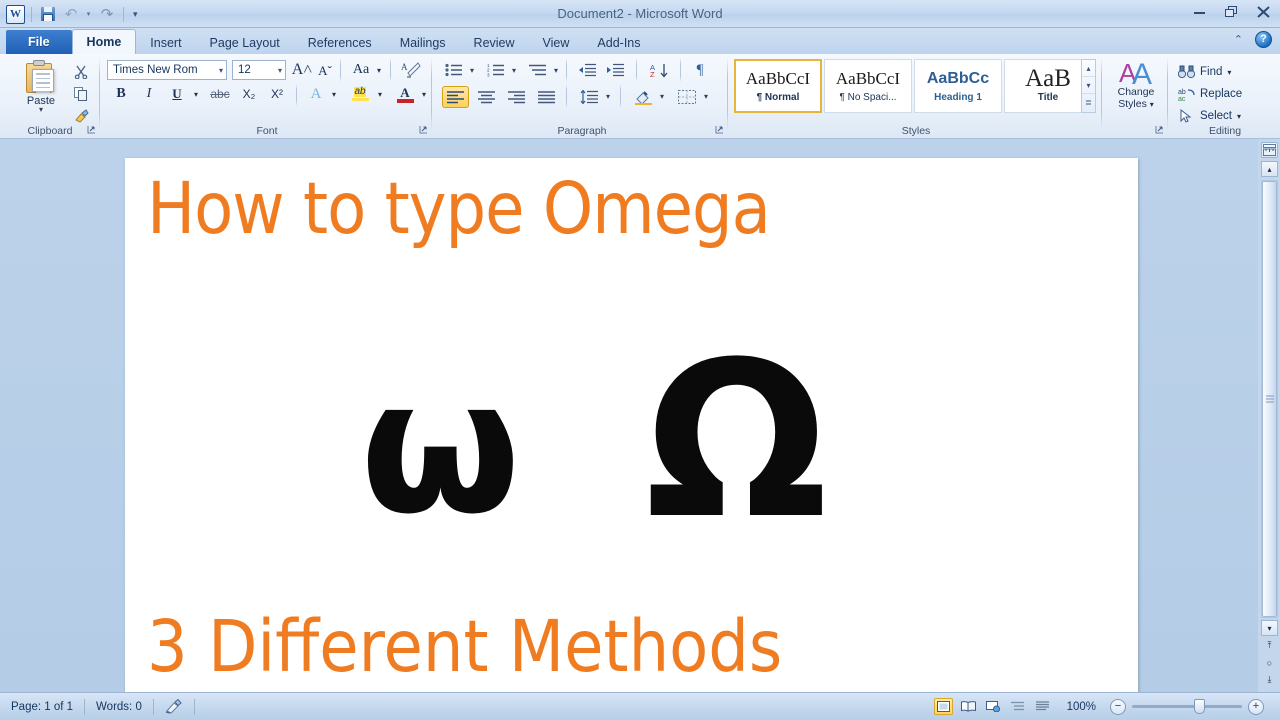 This screenshot has width=1280, height=720. I want to click on tab-file: File, so click(39, 42).